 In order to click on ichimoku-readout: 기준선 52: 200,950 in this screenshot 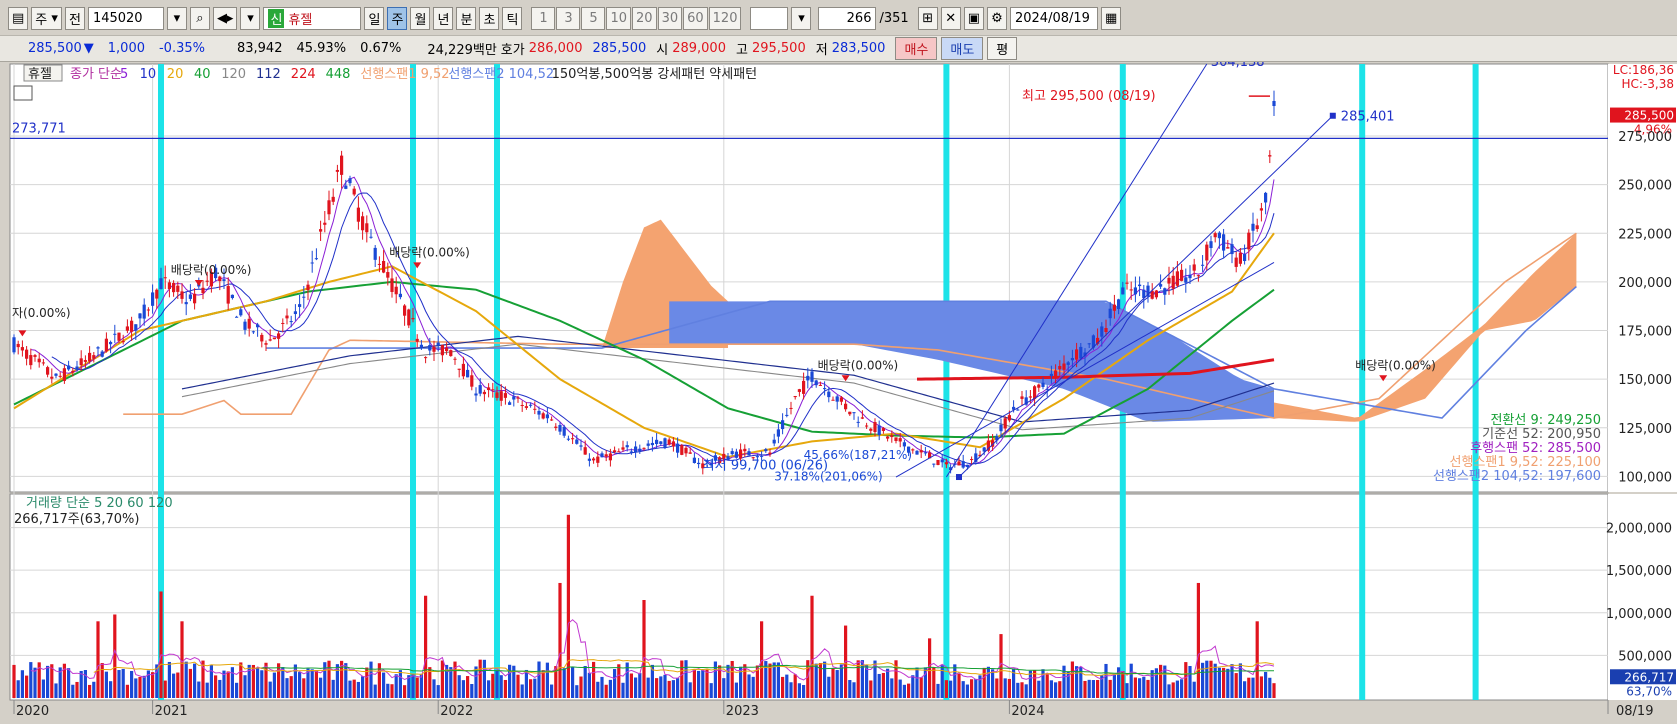, I will do `click(1541, 434)`.